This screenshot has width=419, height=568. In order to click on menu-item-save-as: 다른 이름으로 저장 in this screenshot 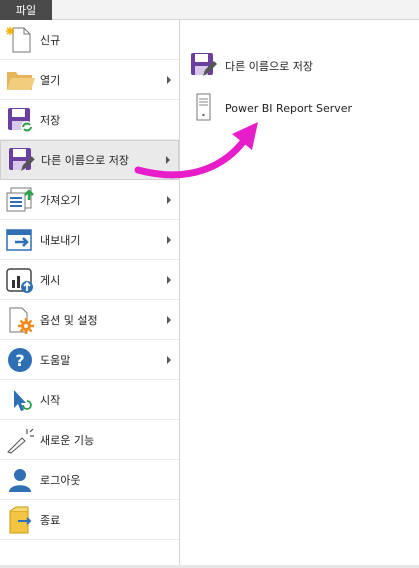, I will do `click(89, 160)`.